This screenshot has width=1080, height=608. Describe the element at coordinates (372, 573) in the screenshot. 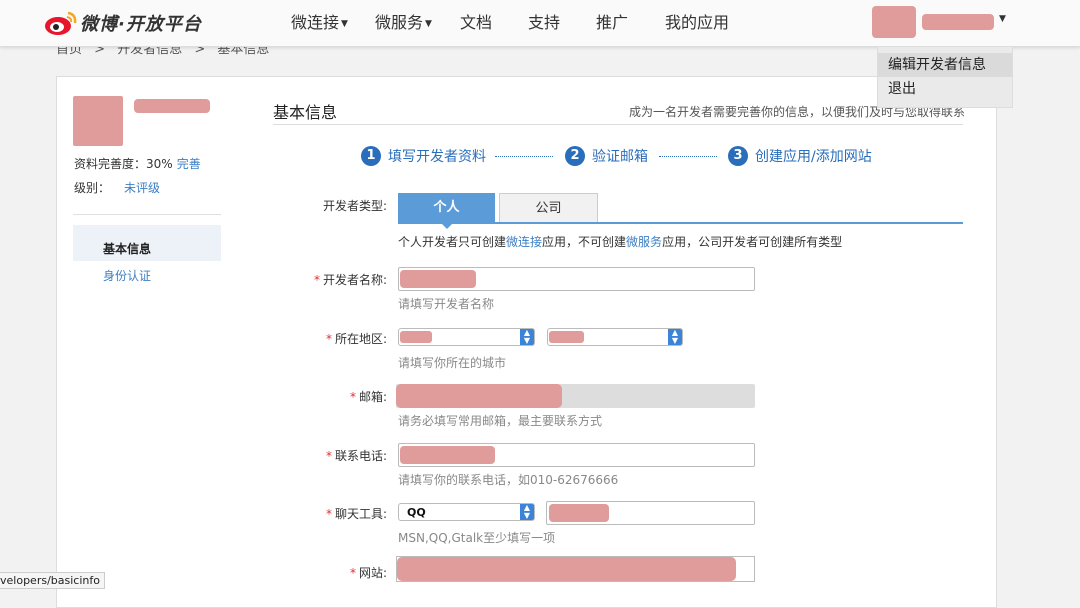

I see `field-label: 网站:` at that location.